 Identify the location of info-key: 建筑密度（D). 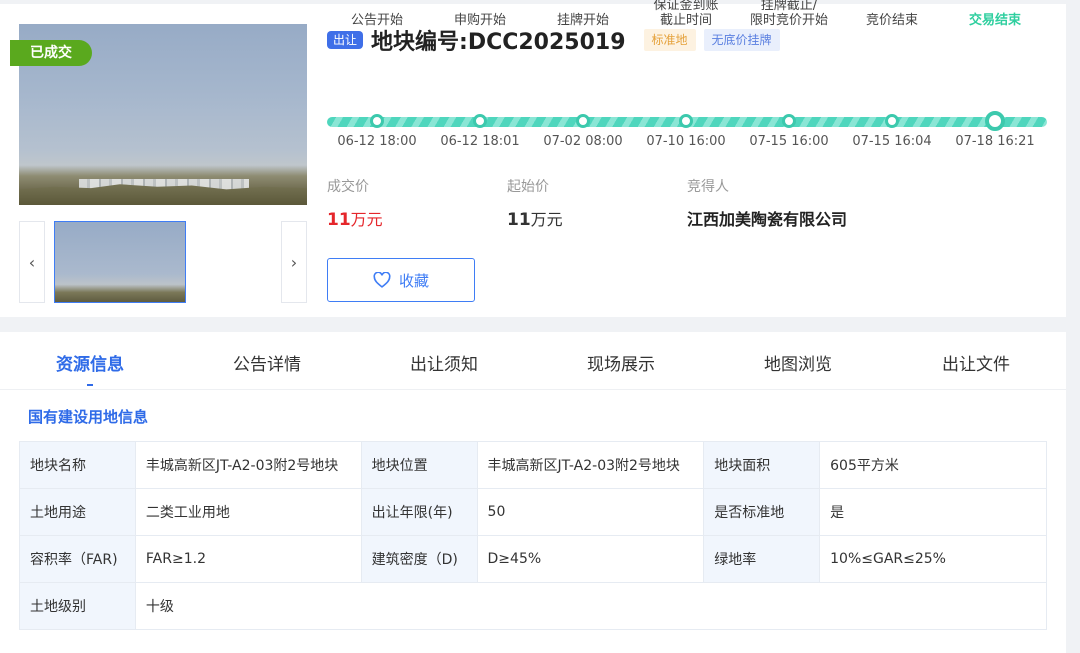
(419, 559).